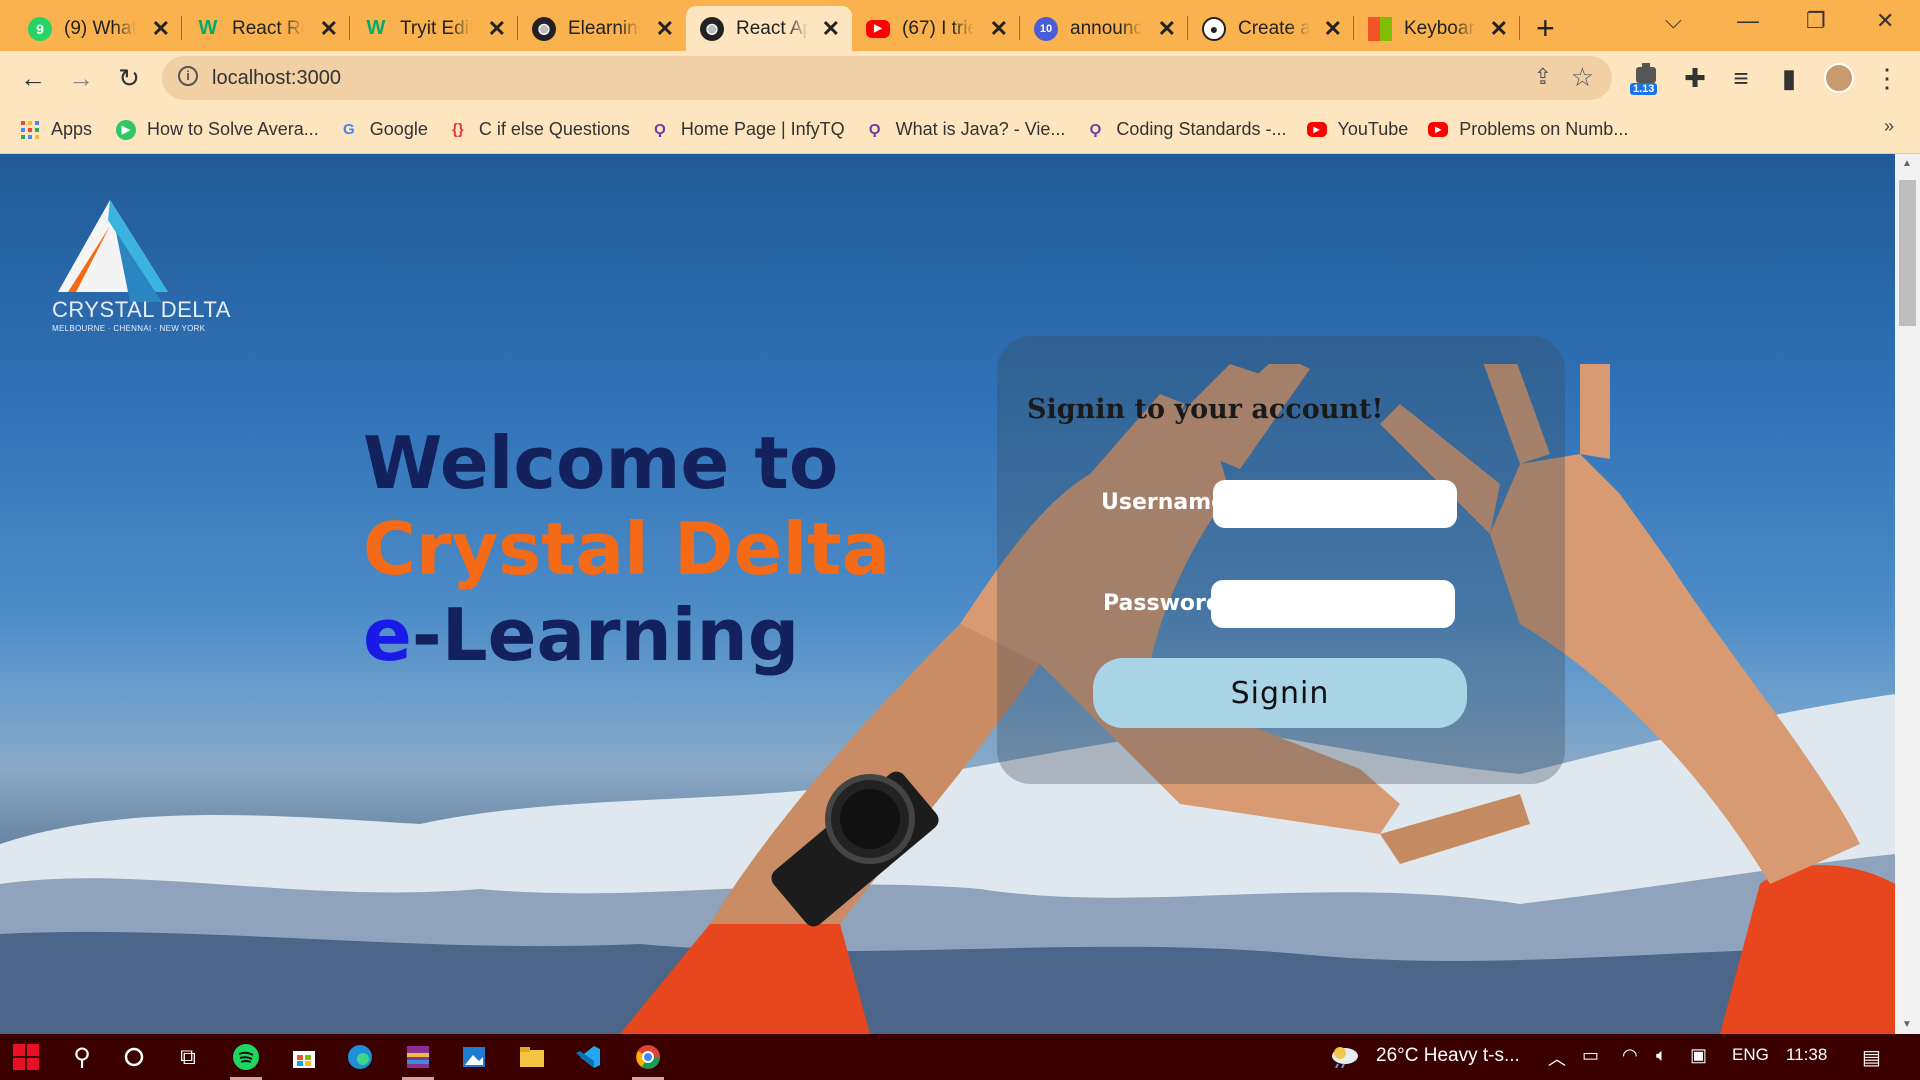 The width and height of the screenshot is (1920, 1080). Describe the element at coordinates (1885, 21) in the screenshot. I see `window-close-icon: ✕` at that location.